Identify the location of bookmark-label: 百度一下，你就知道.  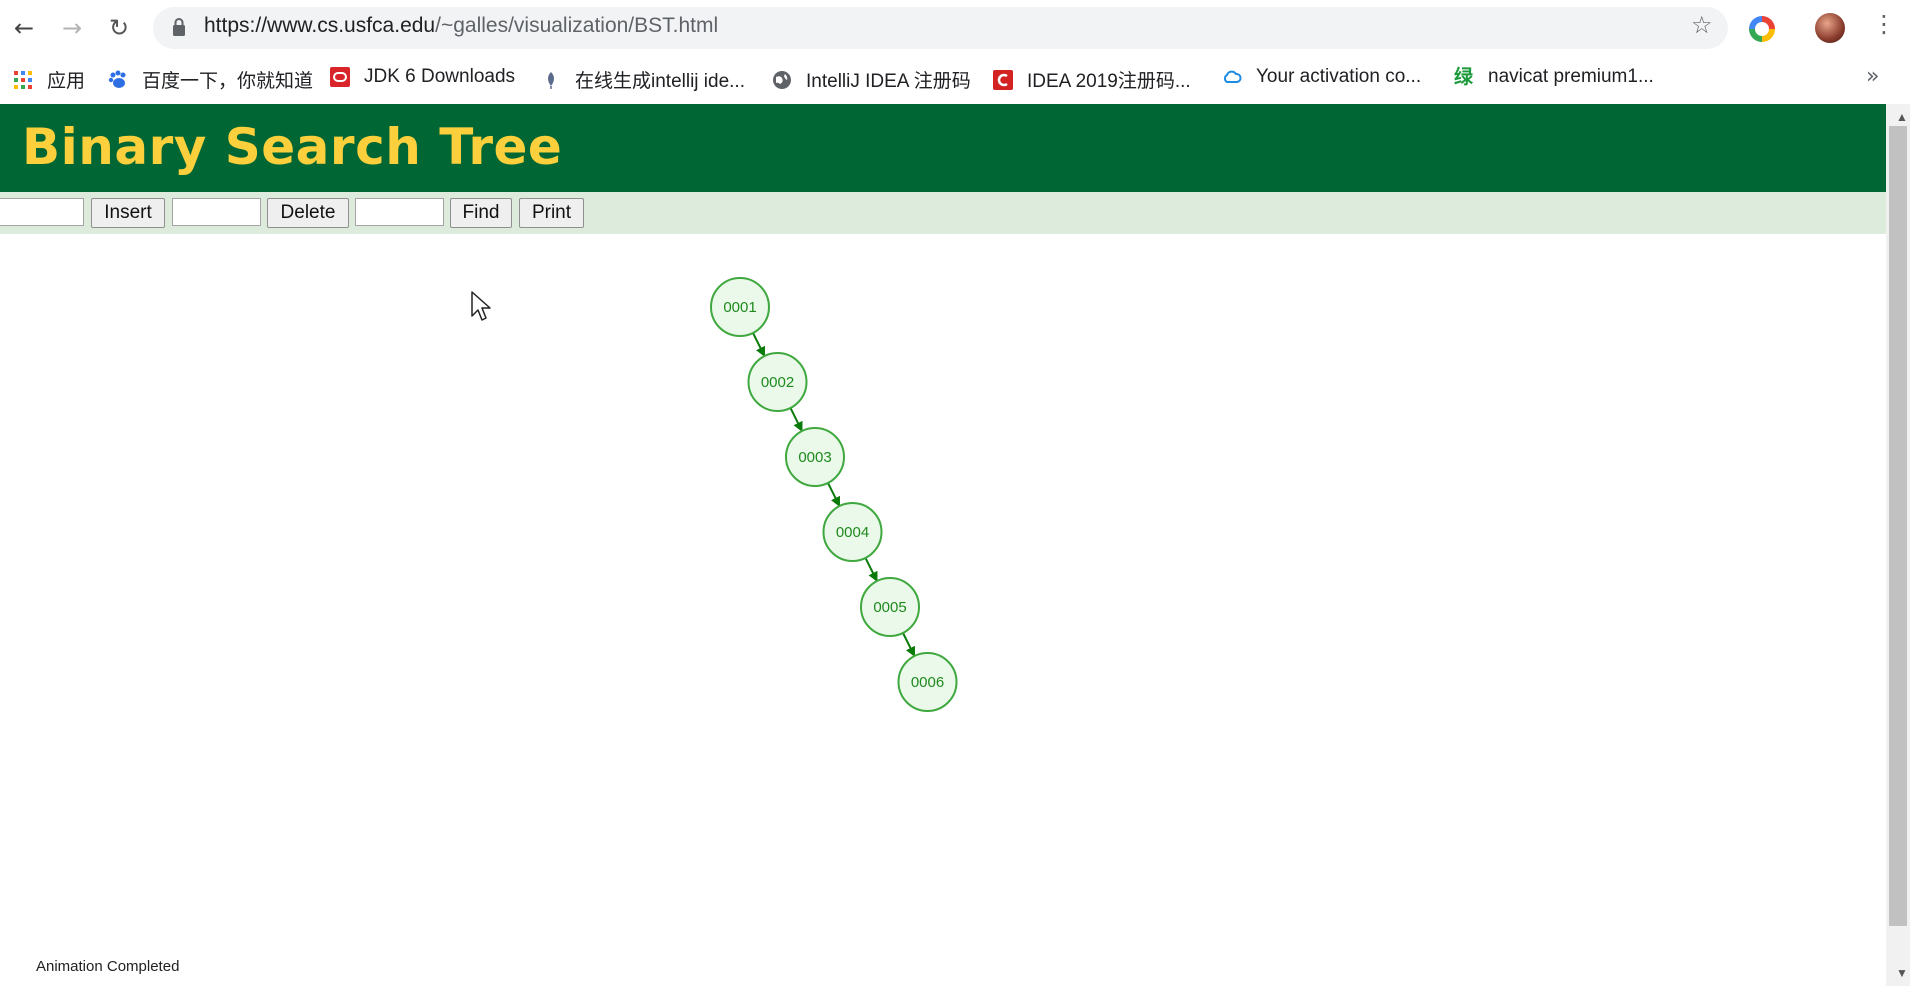
(228, 81).